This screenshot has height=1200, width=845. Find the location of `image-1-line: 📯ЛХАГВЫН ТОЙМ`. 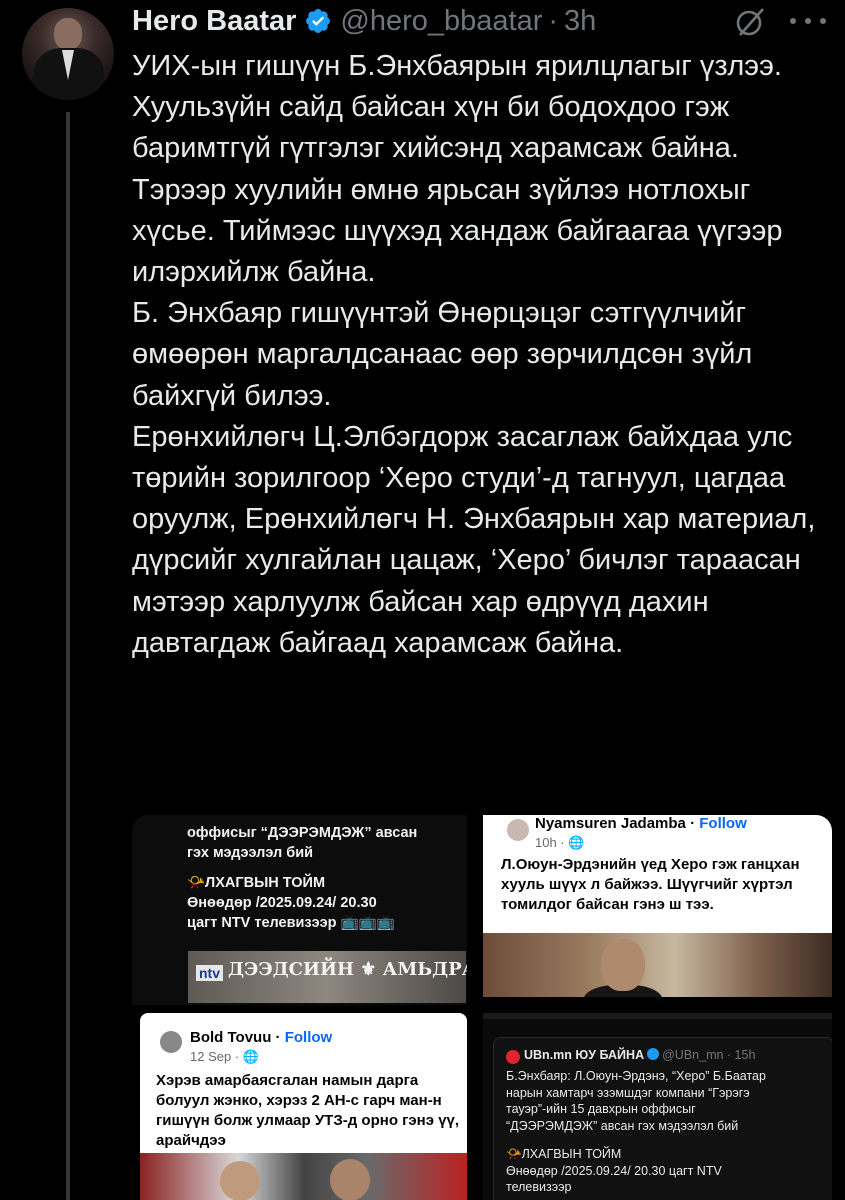

image-1-line: 📯ЛХАГВЫН ТОЙМ is located at coordinates (256, 883).